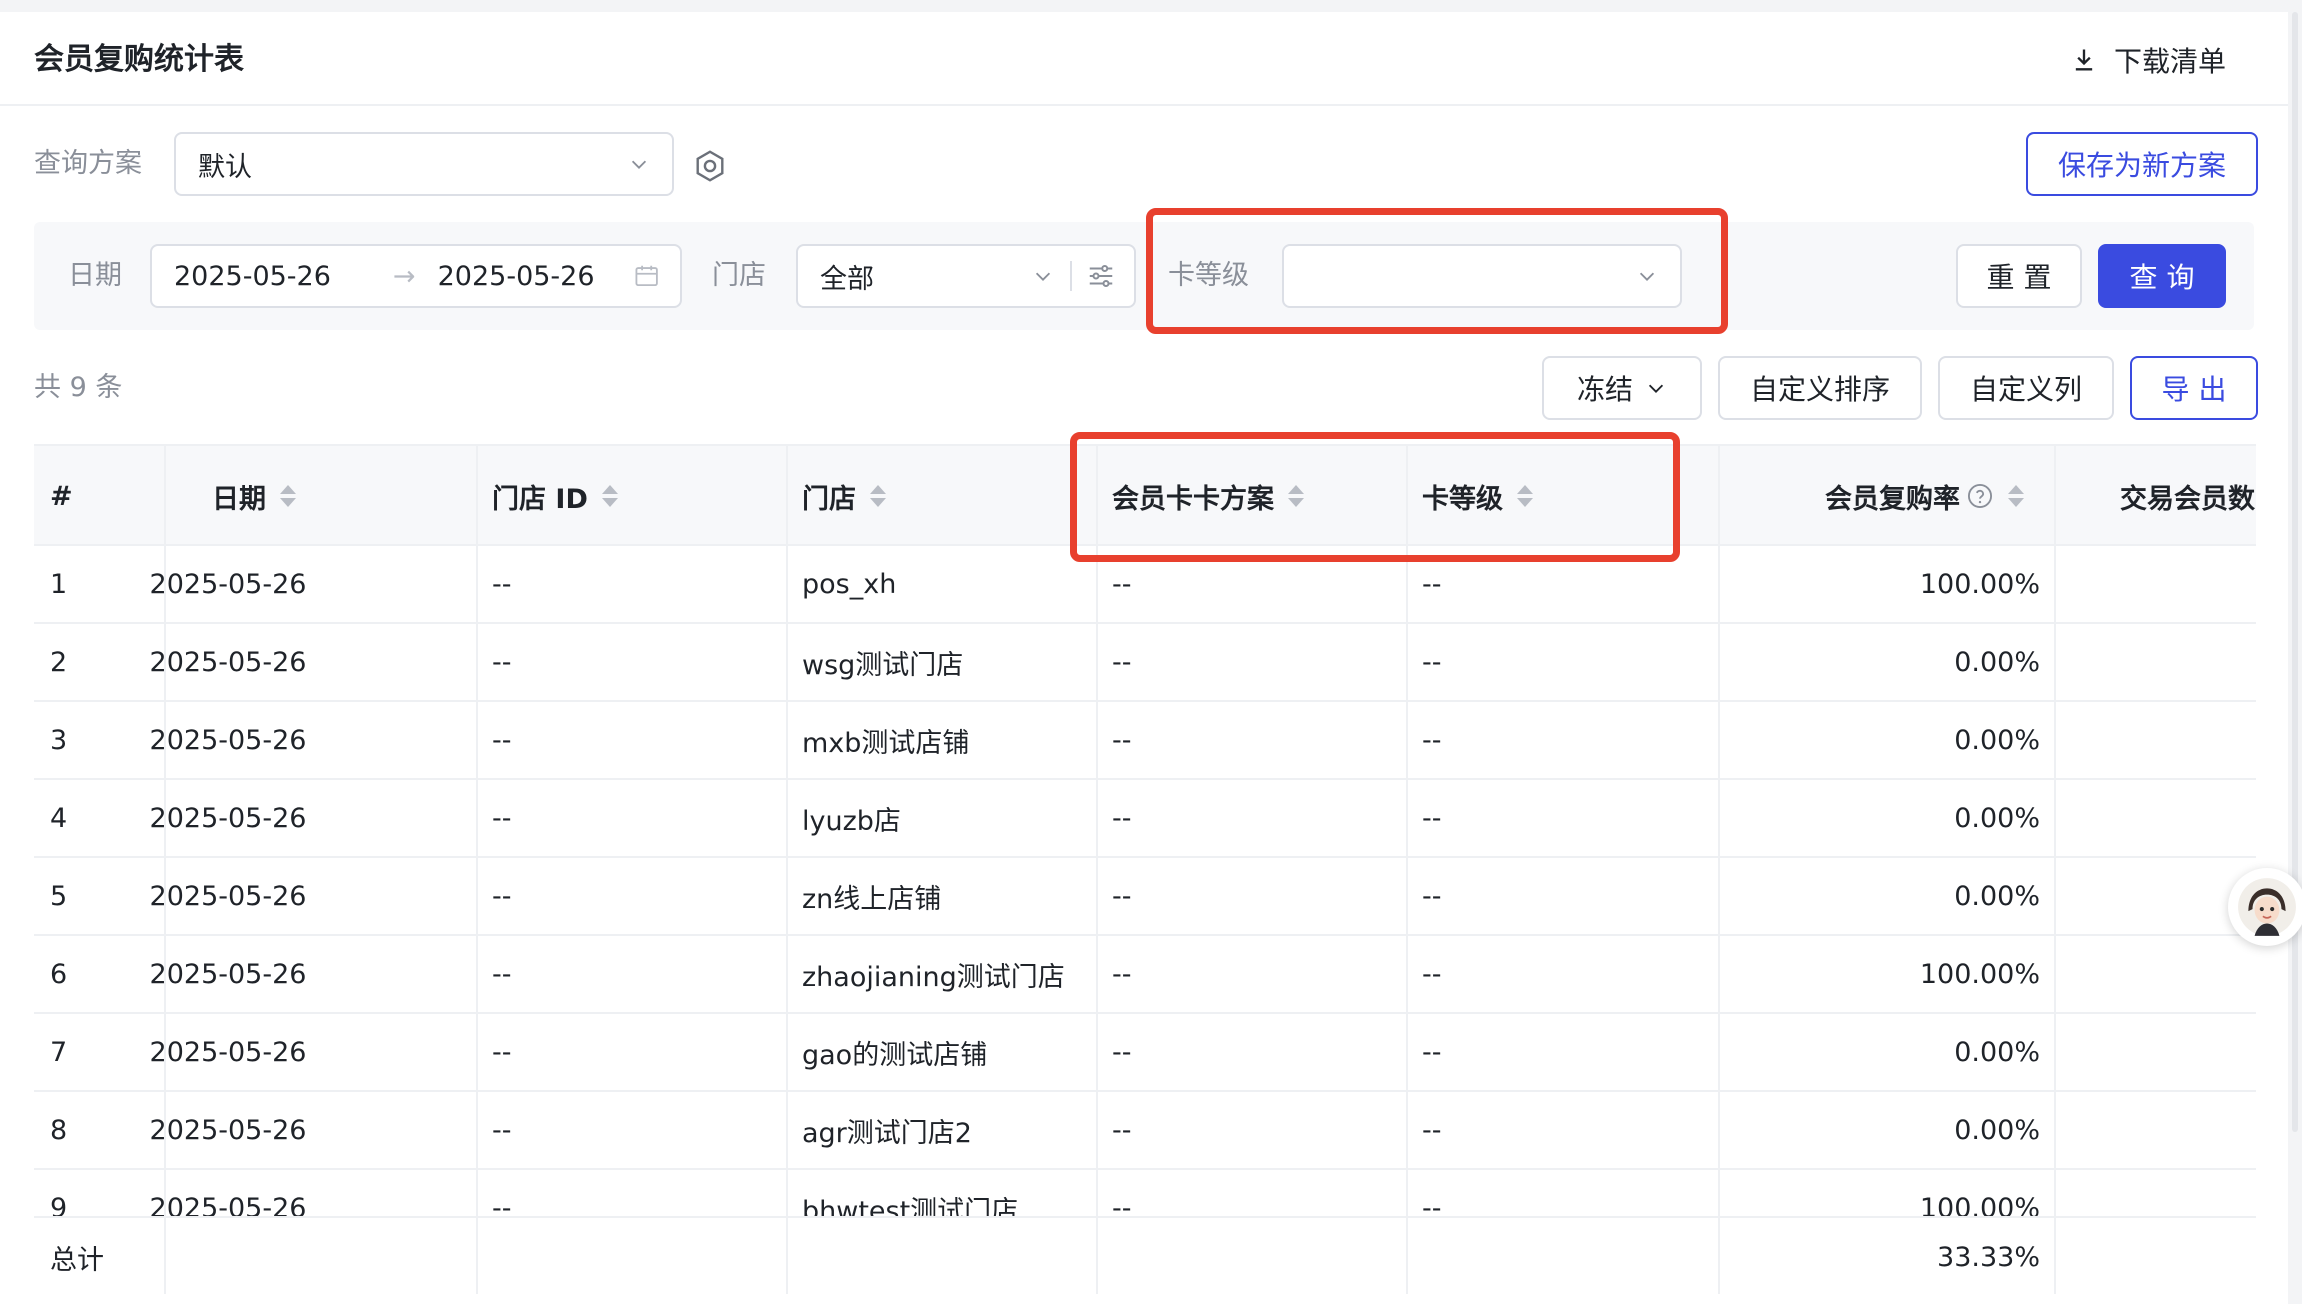 Image resolution: width=2302 pixels, height=1304 pixels. I want to click on save-as-new-scheme-button: 保存为新方案, so click(2142, 164).